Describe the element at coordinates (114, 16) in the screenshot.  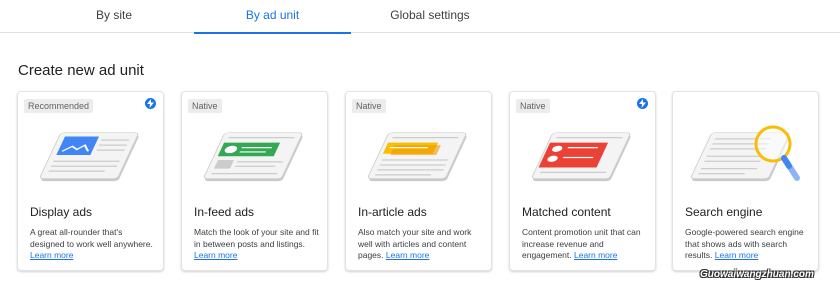
I see `tab-by-site: By site` at that location.